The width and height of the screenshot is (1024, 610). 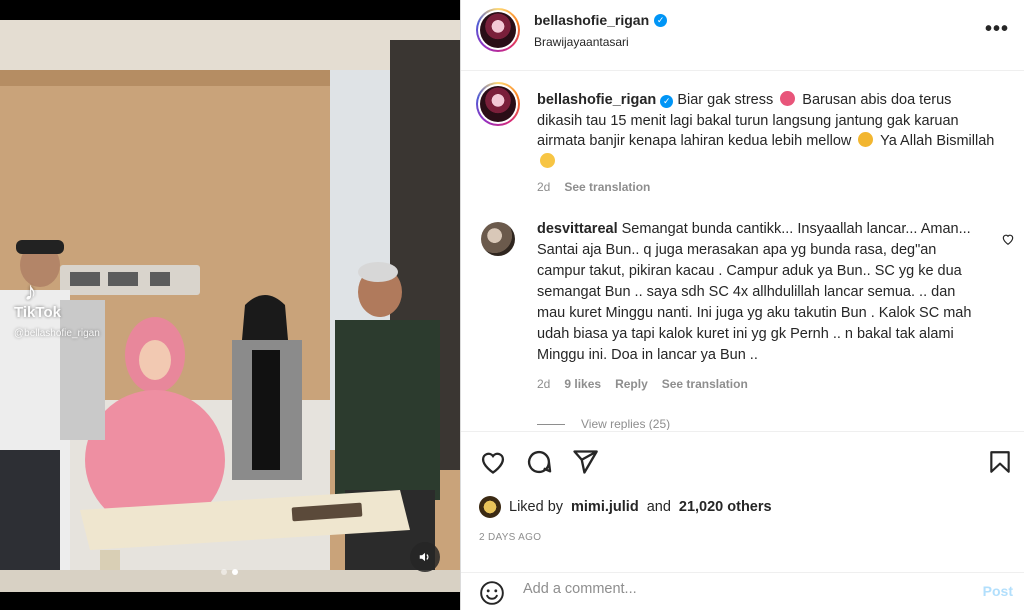 I want to click on share-paper-plane-icon, so click(x=585, y=462).